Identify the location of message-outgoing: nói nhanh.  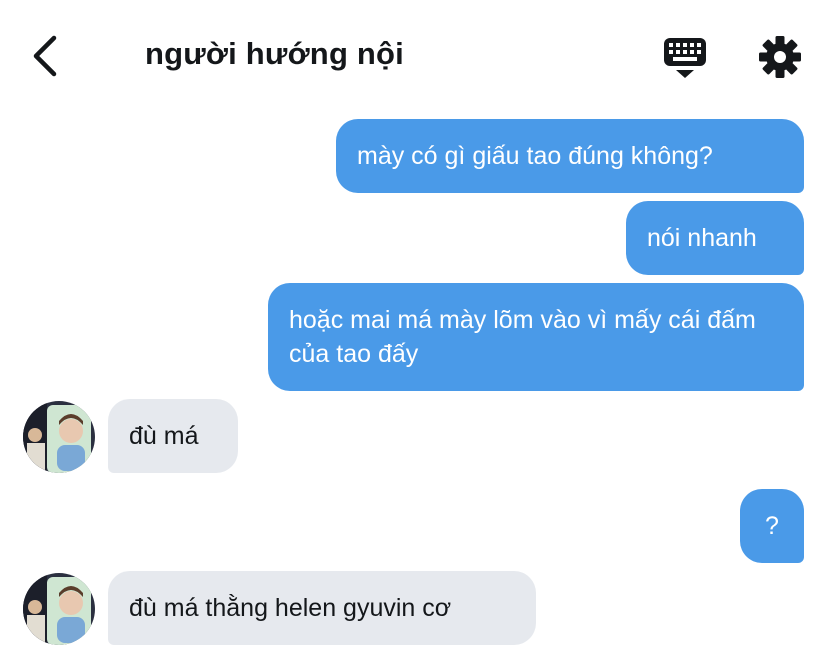
(715, 238).